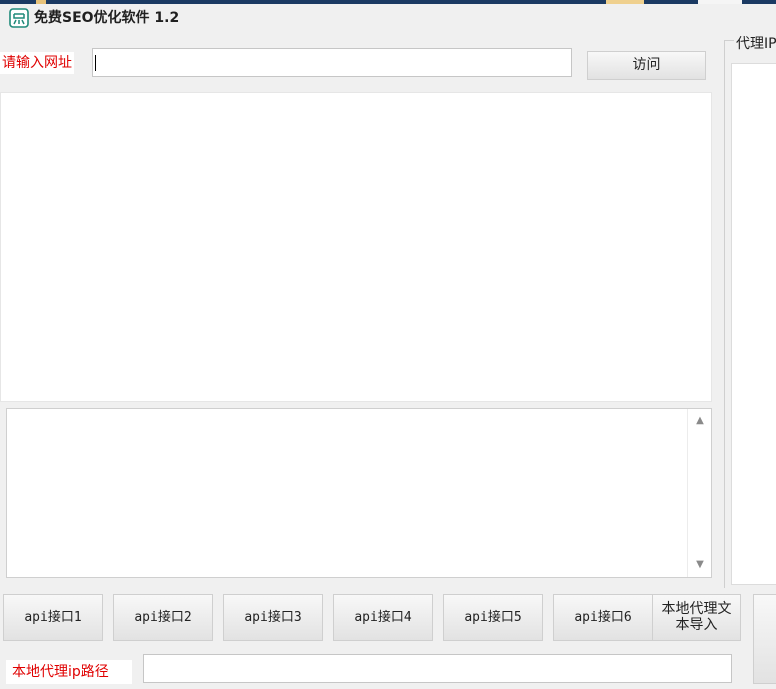 The width and height of the screenshot is (776, 689). What do you see at coordinates (724, 314) in the screenshot?
I see `proxy-group-border-left` at bounding box center [724, 314].